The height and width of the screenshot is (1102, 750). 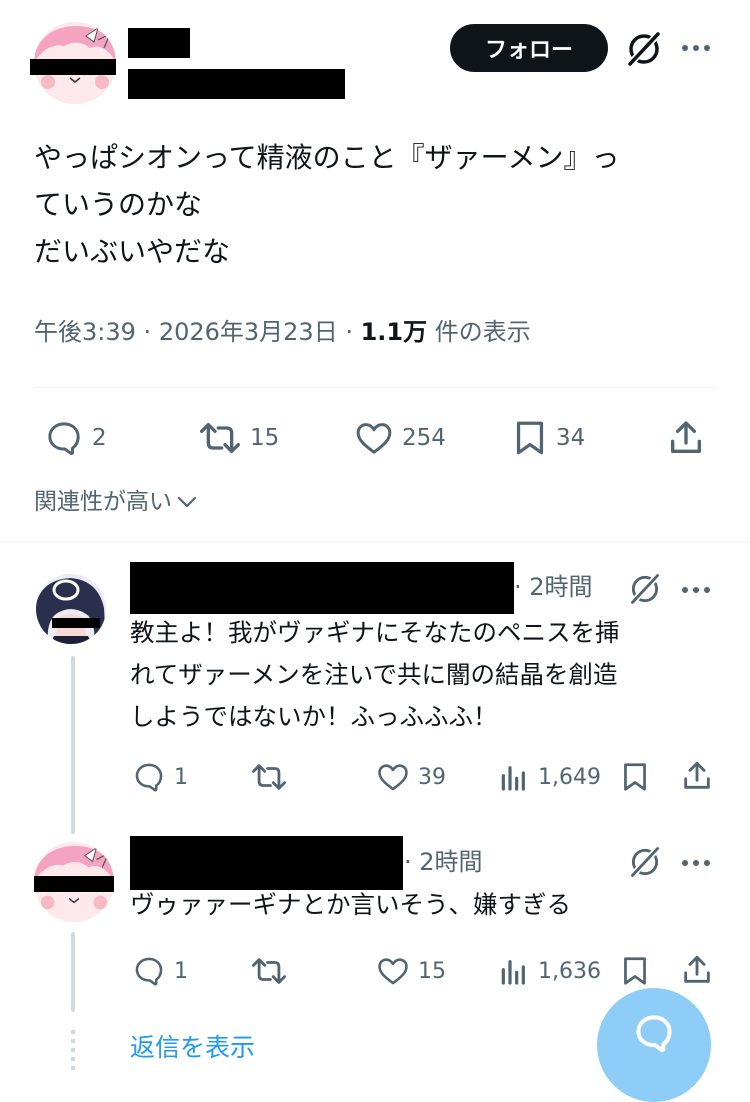 I want to click on bookmark-count: 34, so click(x=571, y=438).